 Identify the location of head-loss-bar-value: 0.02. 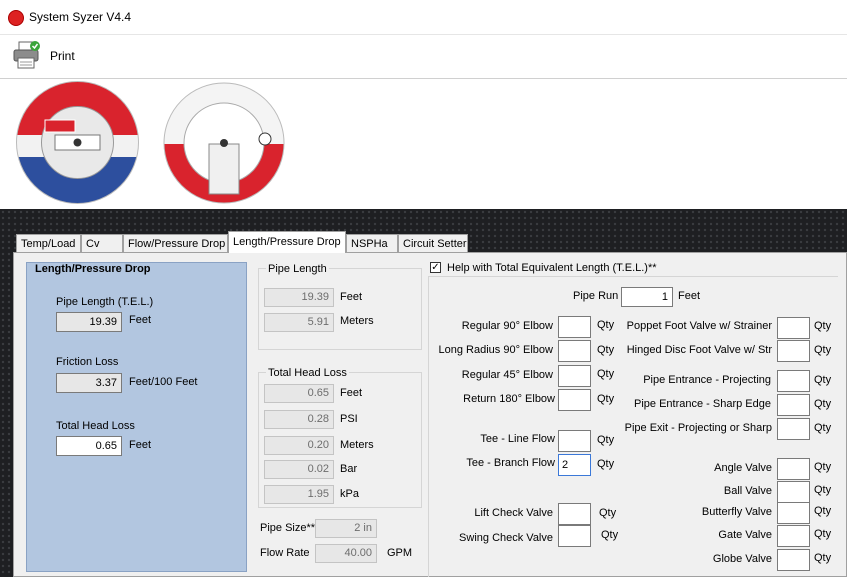
(299, 469).